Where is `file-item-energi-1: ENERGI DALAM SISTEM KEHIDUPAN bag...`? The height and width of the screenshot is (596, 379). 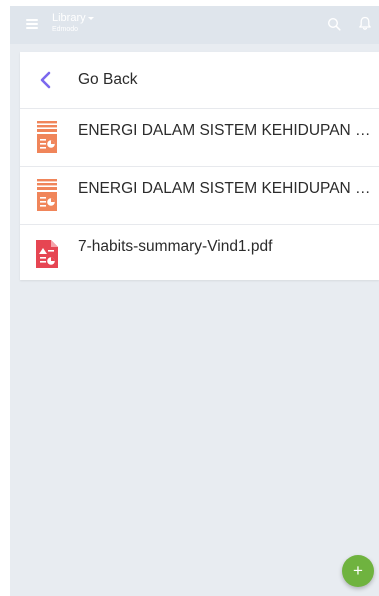 file-item-energi-1: ENERGI DALAM SISTEM KEHIDUPAN bag... is located at coordinates (199, 138).